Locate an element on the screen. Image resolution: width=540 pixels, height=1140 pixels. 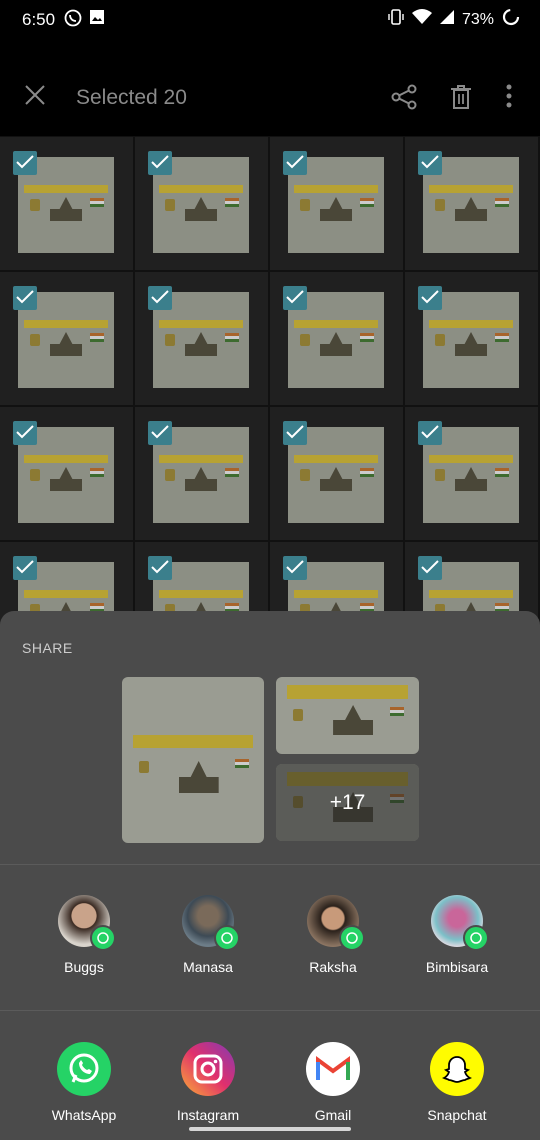
share-icon is located at coordinates (404, 99).